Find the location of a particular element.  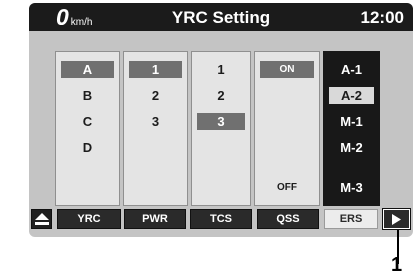

play-arrow-icon is located at coordinates (396, 219).